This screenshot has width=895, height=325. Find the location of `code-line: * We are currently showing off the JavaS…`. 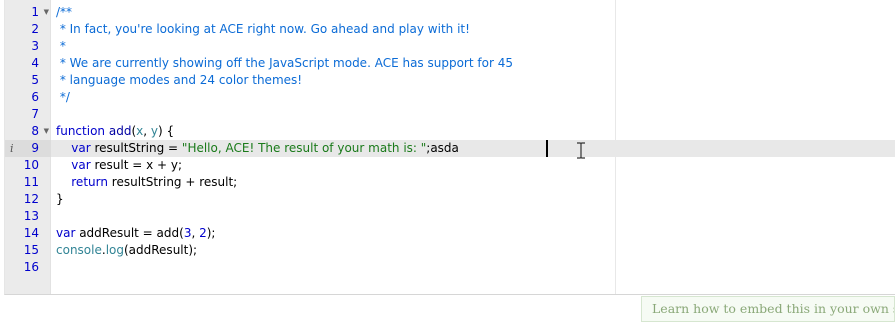

code-line: * We are currently showing off the JavaS… is located at coordinates (284, 63).